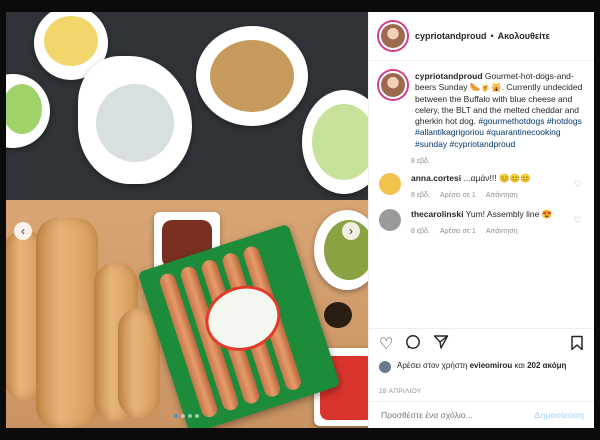  I want to click on comment-text: ...αμάν!!! 😊😊😊, so click(497, 178).